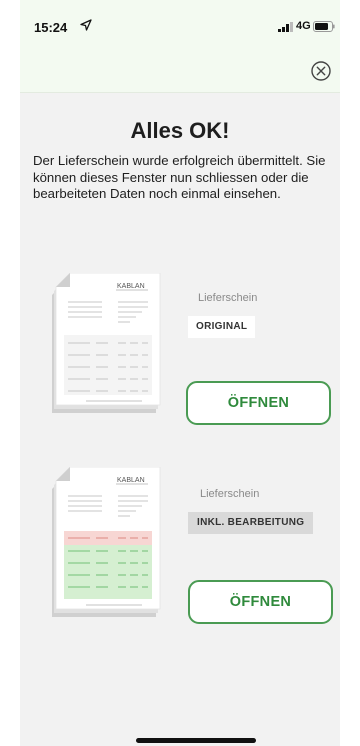 The width and height of the screenshot is (360, 746). I want to click on document-label-original: Lieferschein, so click(228, 298).